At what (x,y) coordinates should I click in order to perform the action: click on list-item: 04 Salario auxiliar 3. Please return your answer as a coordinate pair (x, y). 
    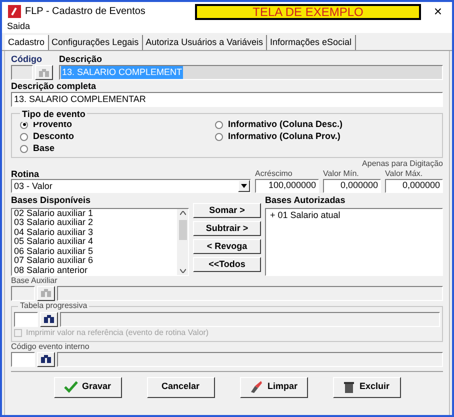
    Looking at the image, I should click on (95, 232).